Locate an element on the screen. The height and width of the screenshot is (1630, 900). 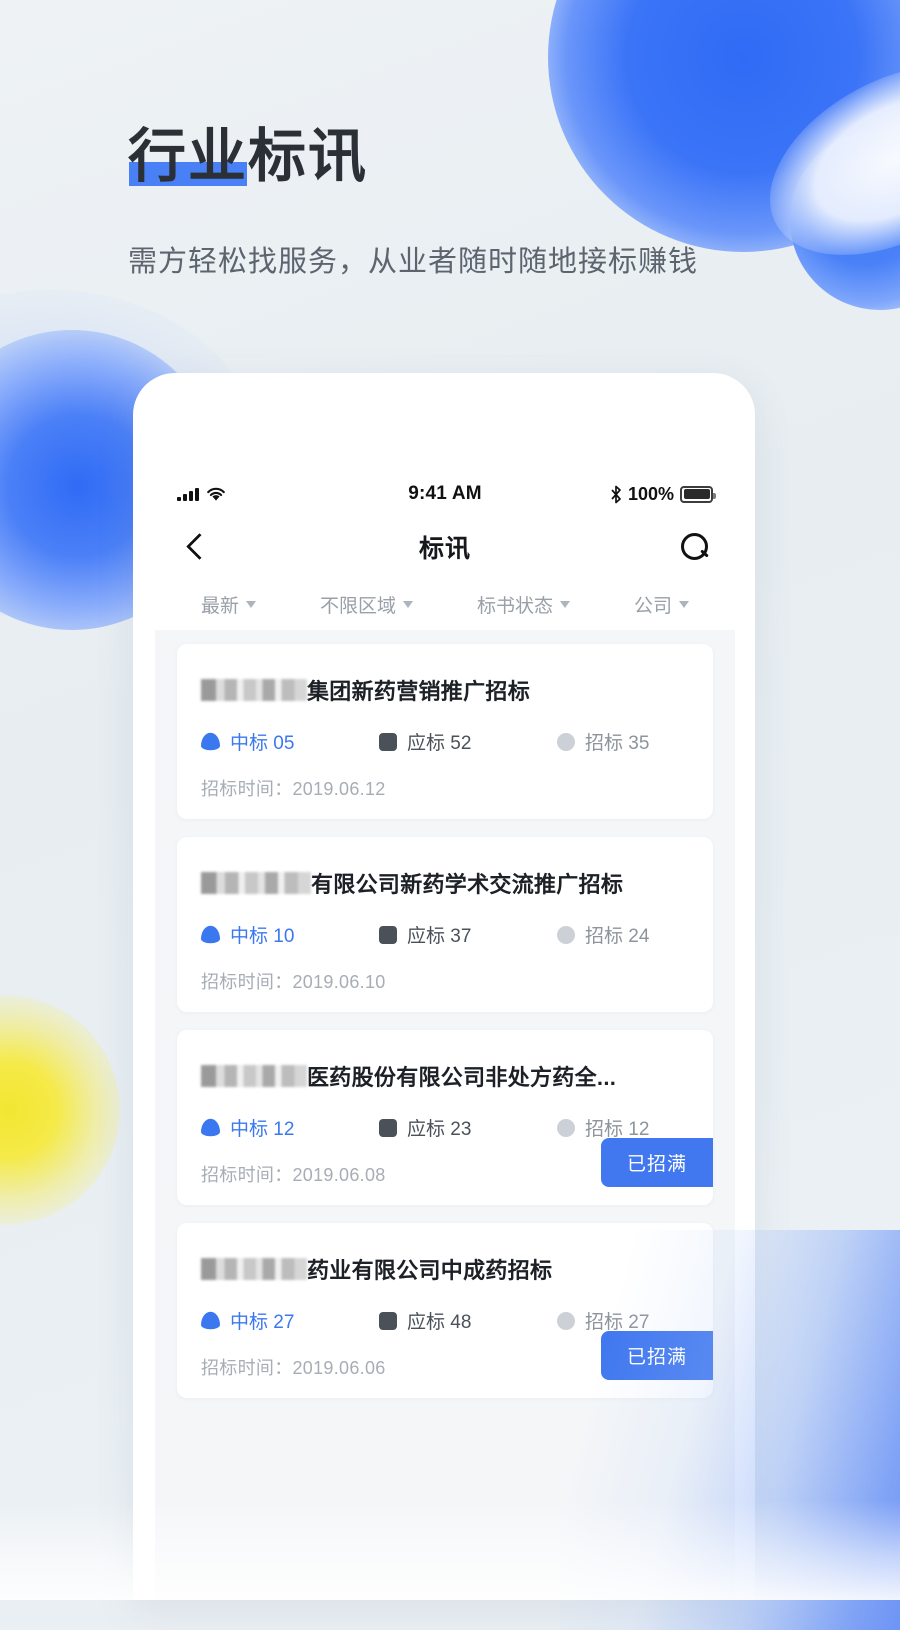
stat-won: 中标 27 is located at coordinates (290, 1320).